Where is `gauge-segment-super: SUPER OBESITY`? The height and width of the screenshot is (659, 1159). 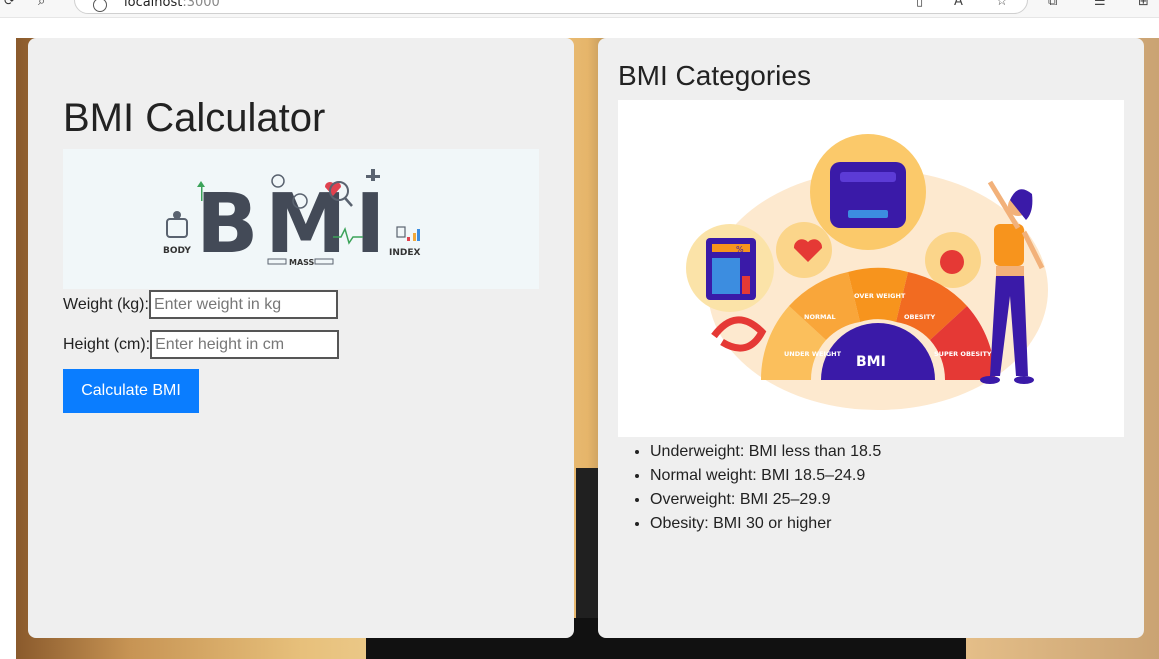
gauge-segment-super: SUPER OBESITY is located at coordinates (963, 354).